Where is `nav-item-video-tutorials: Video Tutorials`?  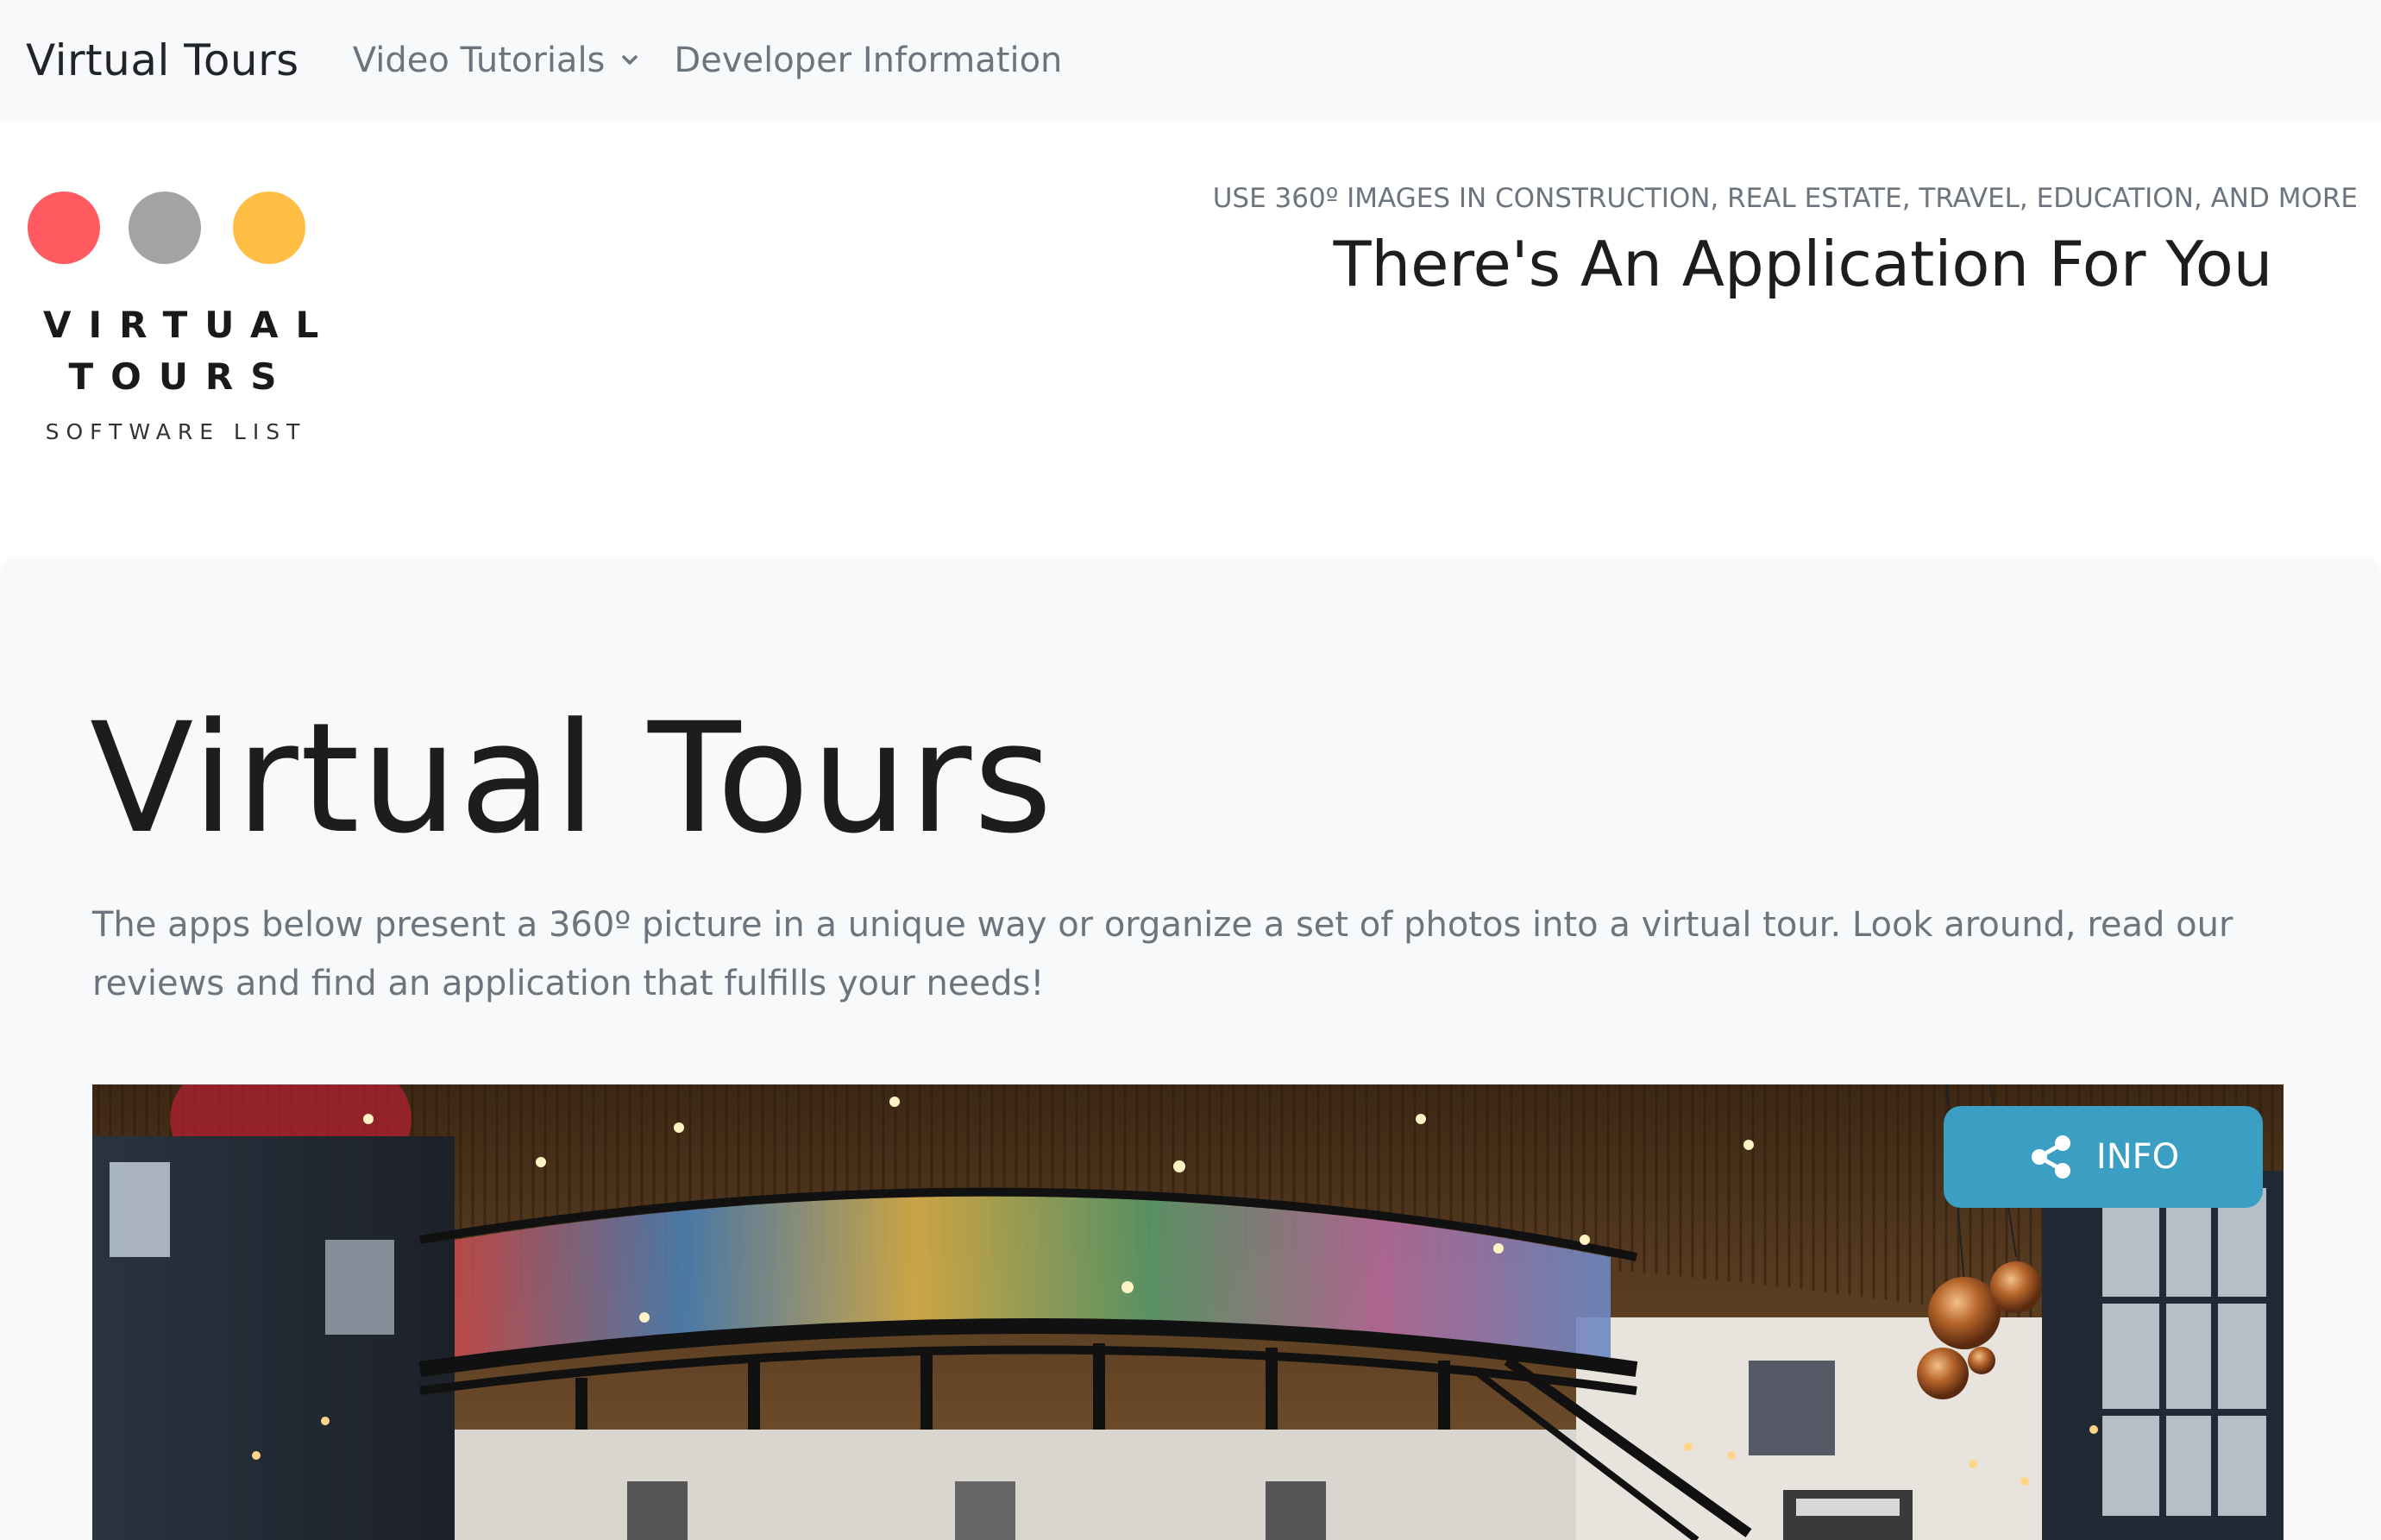
nav-item-video-tutorials: Video Tutorials is located at coordinates (496, 60).